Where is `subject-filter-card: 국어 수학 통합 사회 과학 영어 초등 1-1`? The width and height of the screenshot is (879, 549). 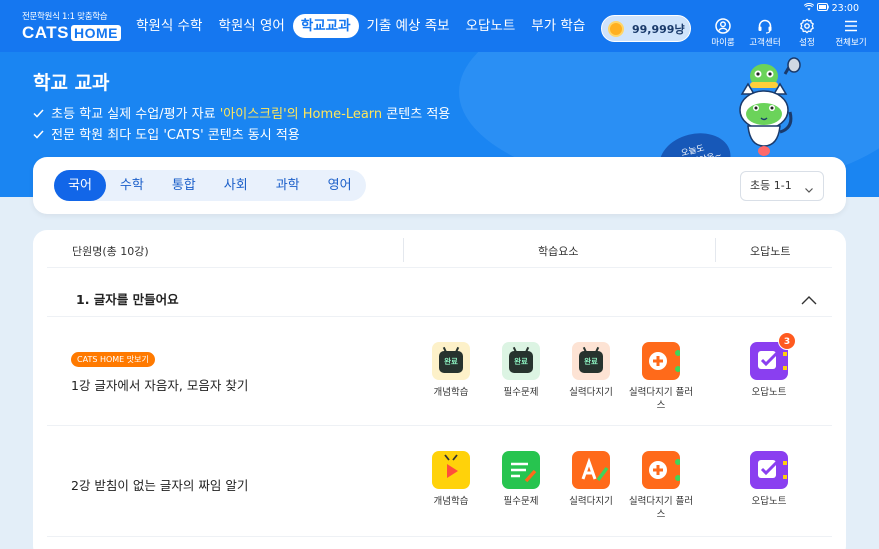 subject-filter-card: 국어 수학 통합 사회 과학 영어 초등 1-1 is located at coordinates (439, 185).